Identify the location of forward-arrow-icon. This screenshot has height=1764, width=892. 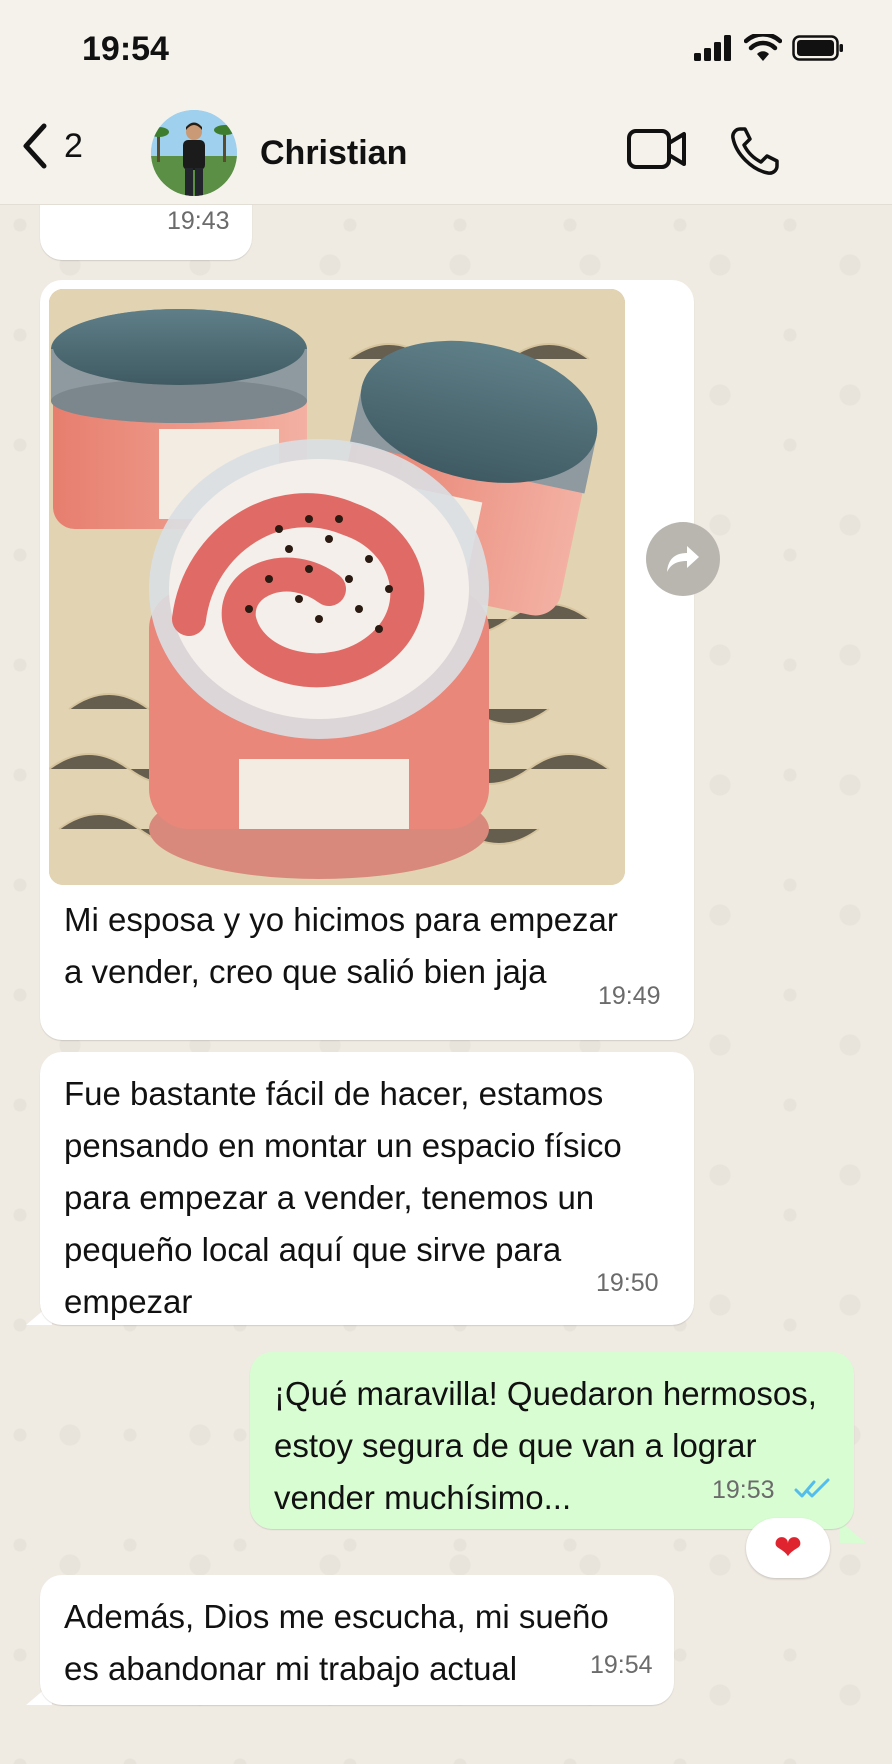
(683, 559).